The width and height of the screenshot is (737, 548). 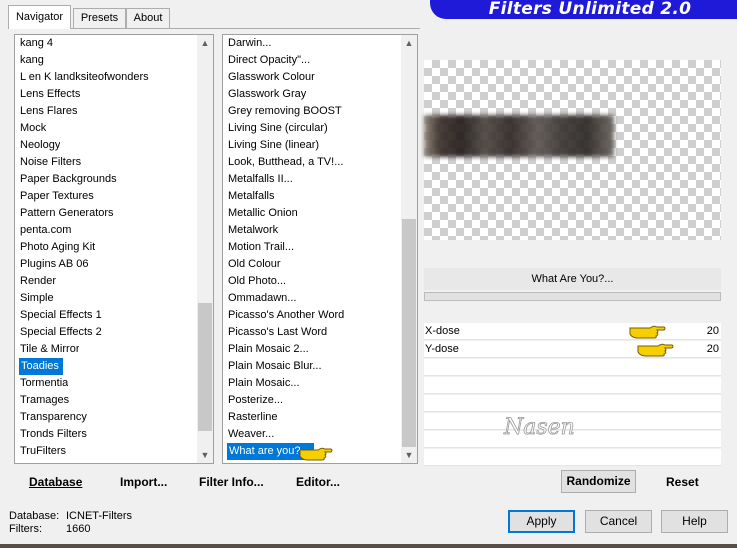 What do you see at coordinates (67, 213) in the screenshot?
I see `category-item: Pattern Generators` at bounding box center [67, 213].